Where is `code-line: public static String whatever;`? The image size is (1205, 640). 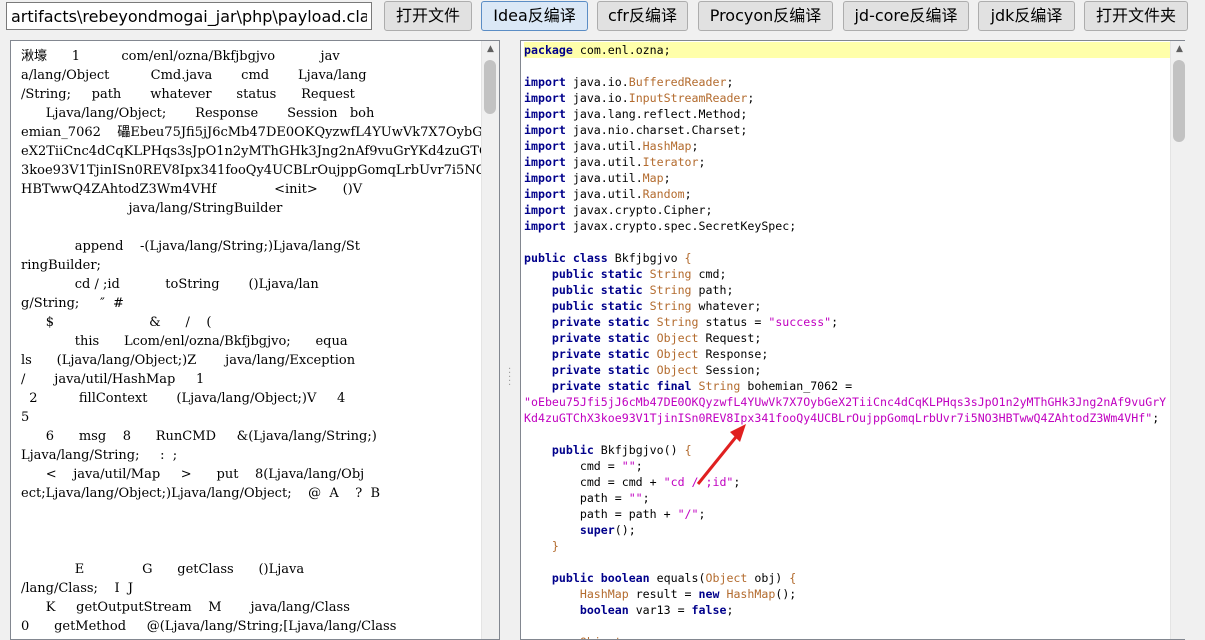 code-line: public static String whatever; is located at coordinates (854, 306).